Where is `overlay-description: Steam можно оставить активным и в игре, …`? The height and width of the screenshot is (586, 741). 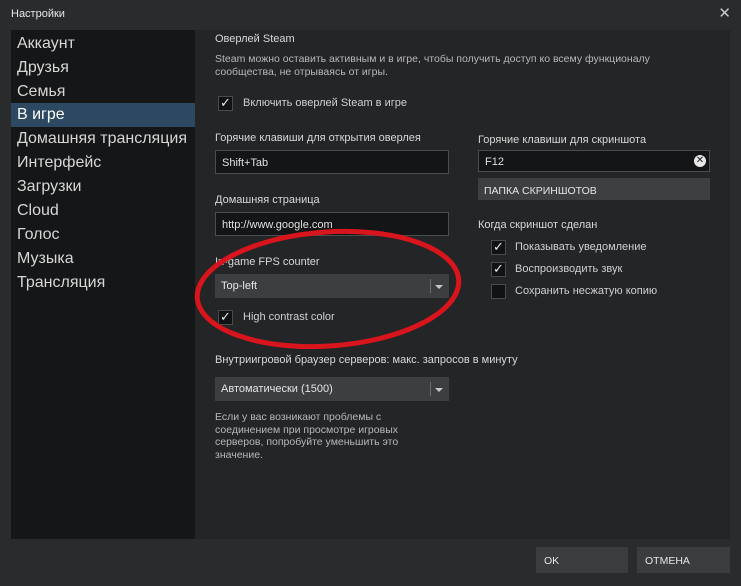 overlay-description: Steam можно оставить активным и в игре, … is located at coordinates (432, 65).